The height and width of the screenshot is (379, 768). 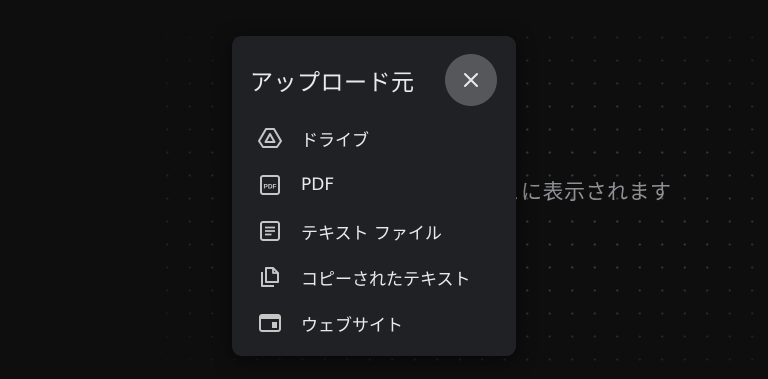 What do you see at coordinates (335, 140) in the screenshot?
I see `menu-item-label: ドライブ` at bounding box center [335, 140].